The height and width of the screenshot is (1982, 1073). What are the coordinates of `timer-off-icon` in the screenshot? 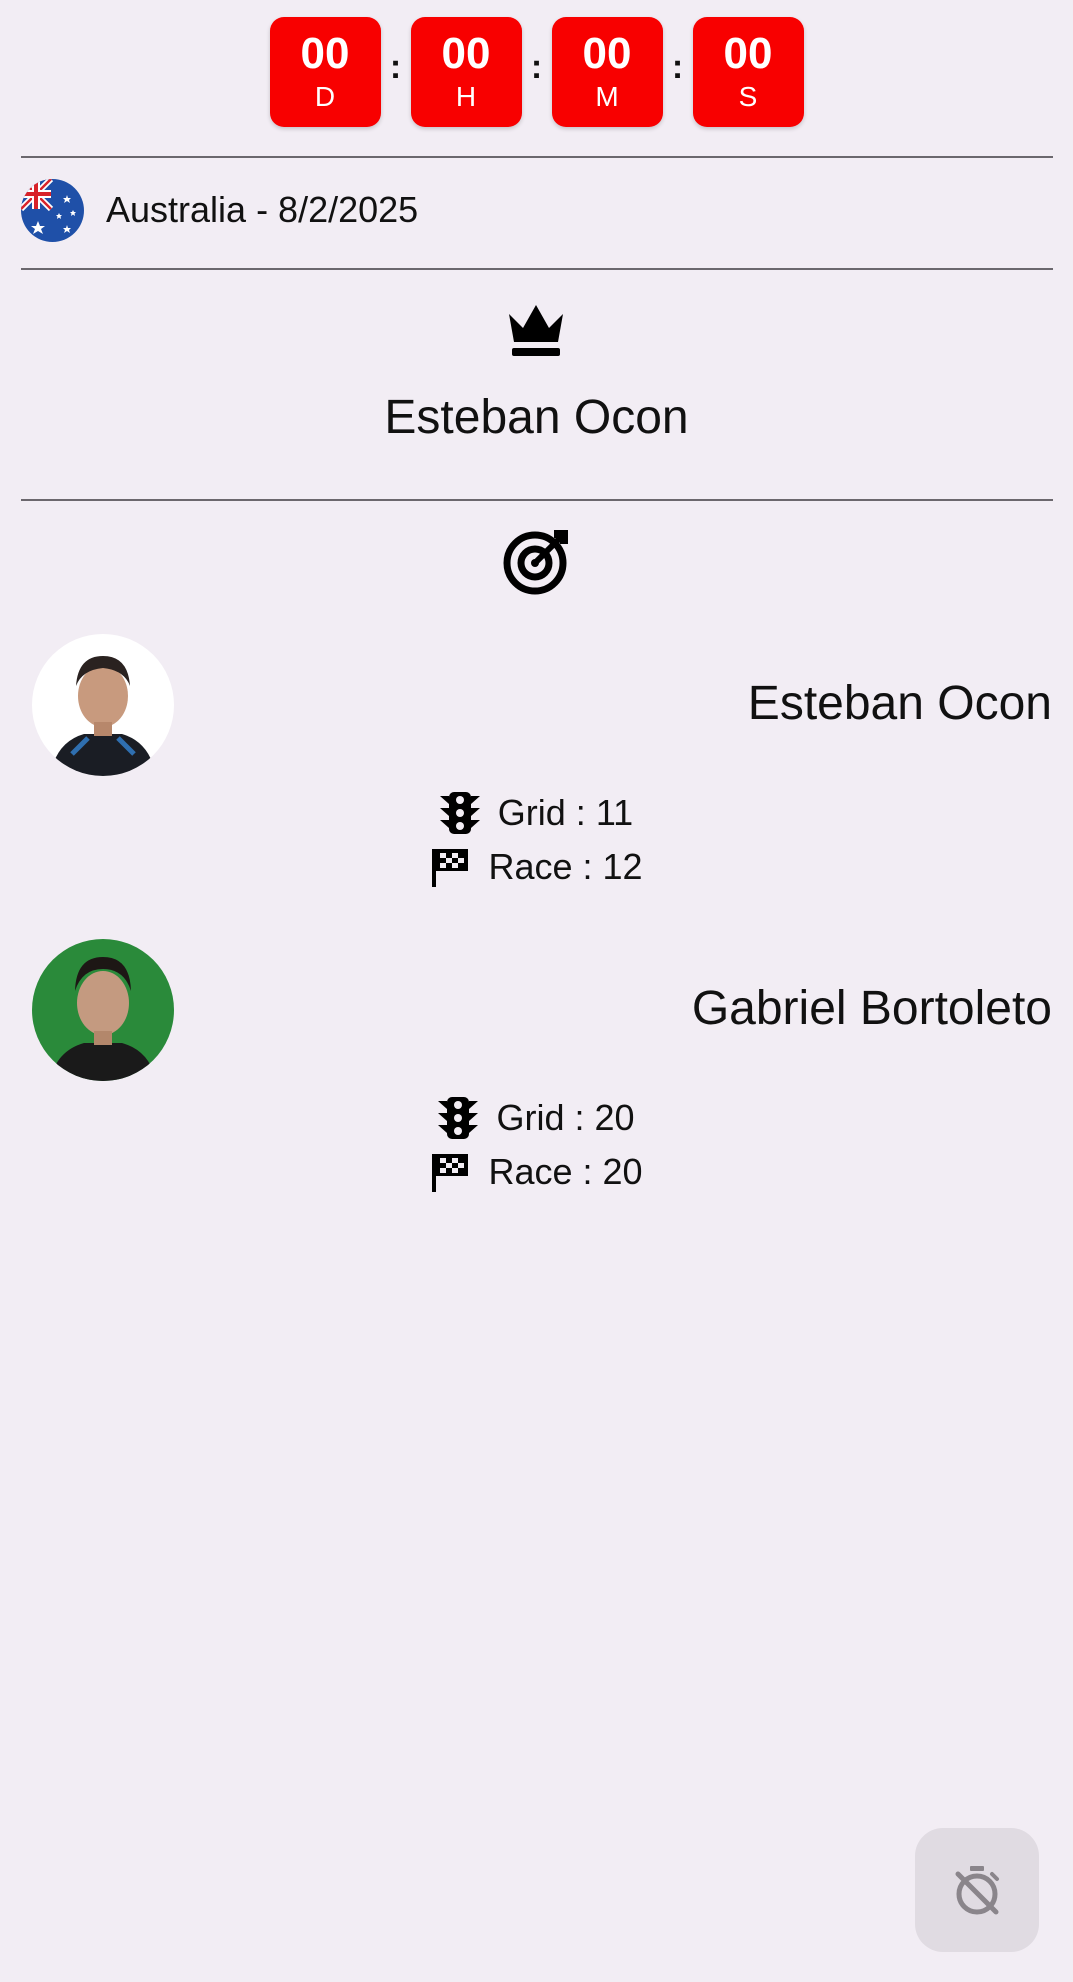 It's located at (977, 1890).